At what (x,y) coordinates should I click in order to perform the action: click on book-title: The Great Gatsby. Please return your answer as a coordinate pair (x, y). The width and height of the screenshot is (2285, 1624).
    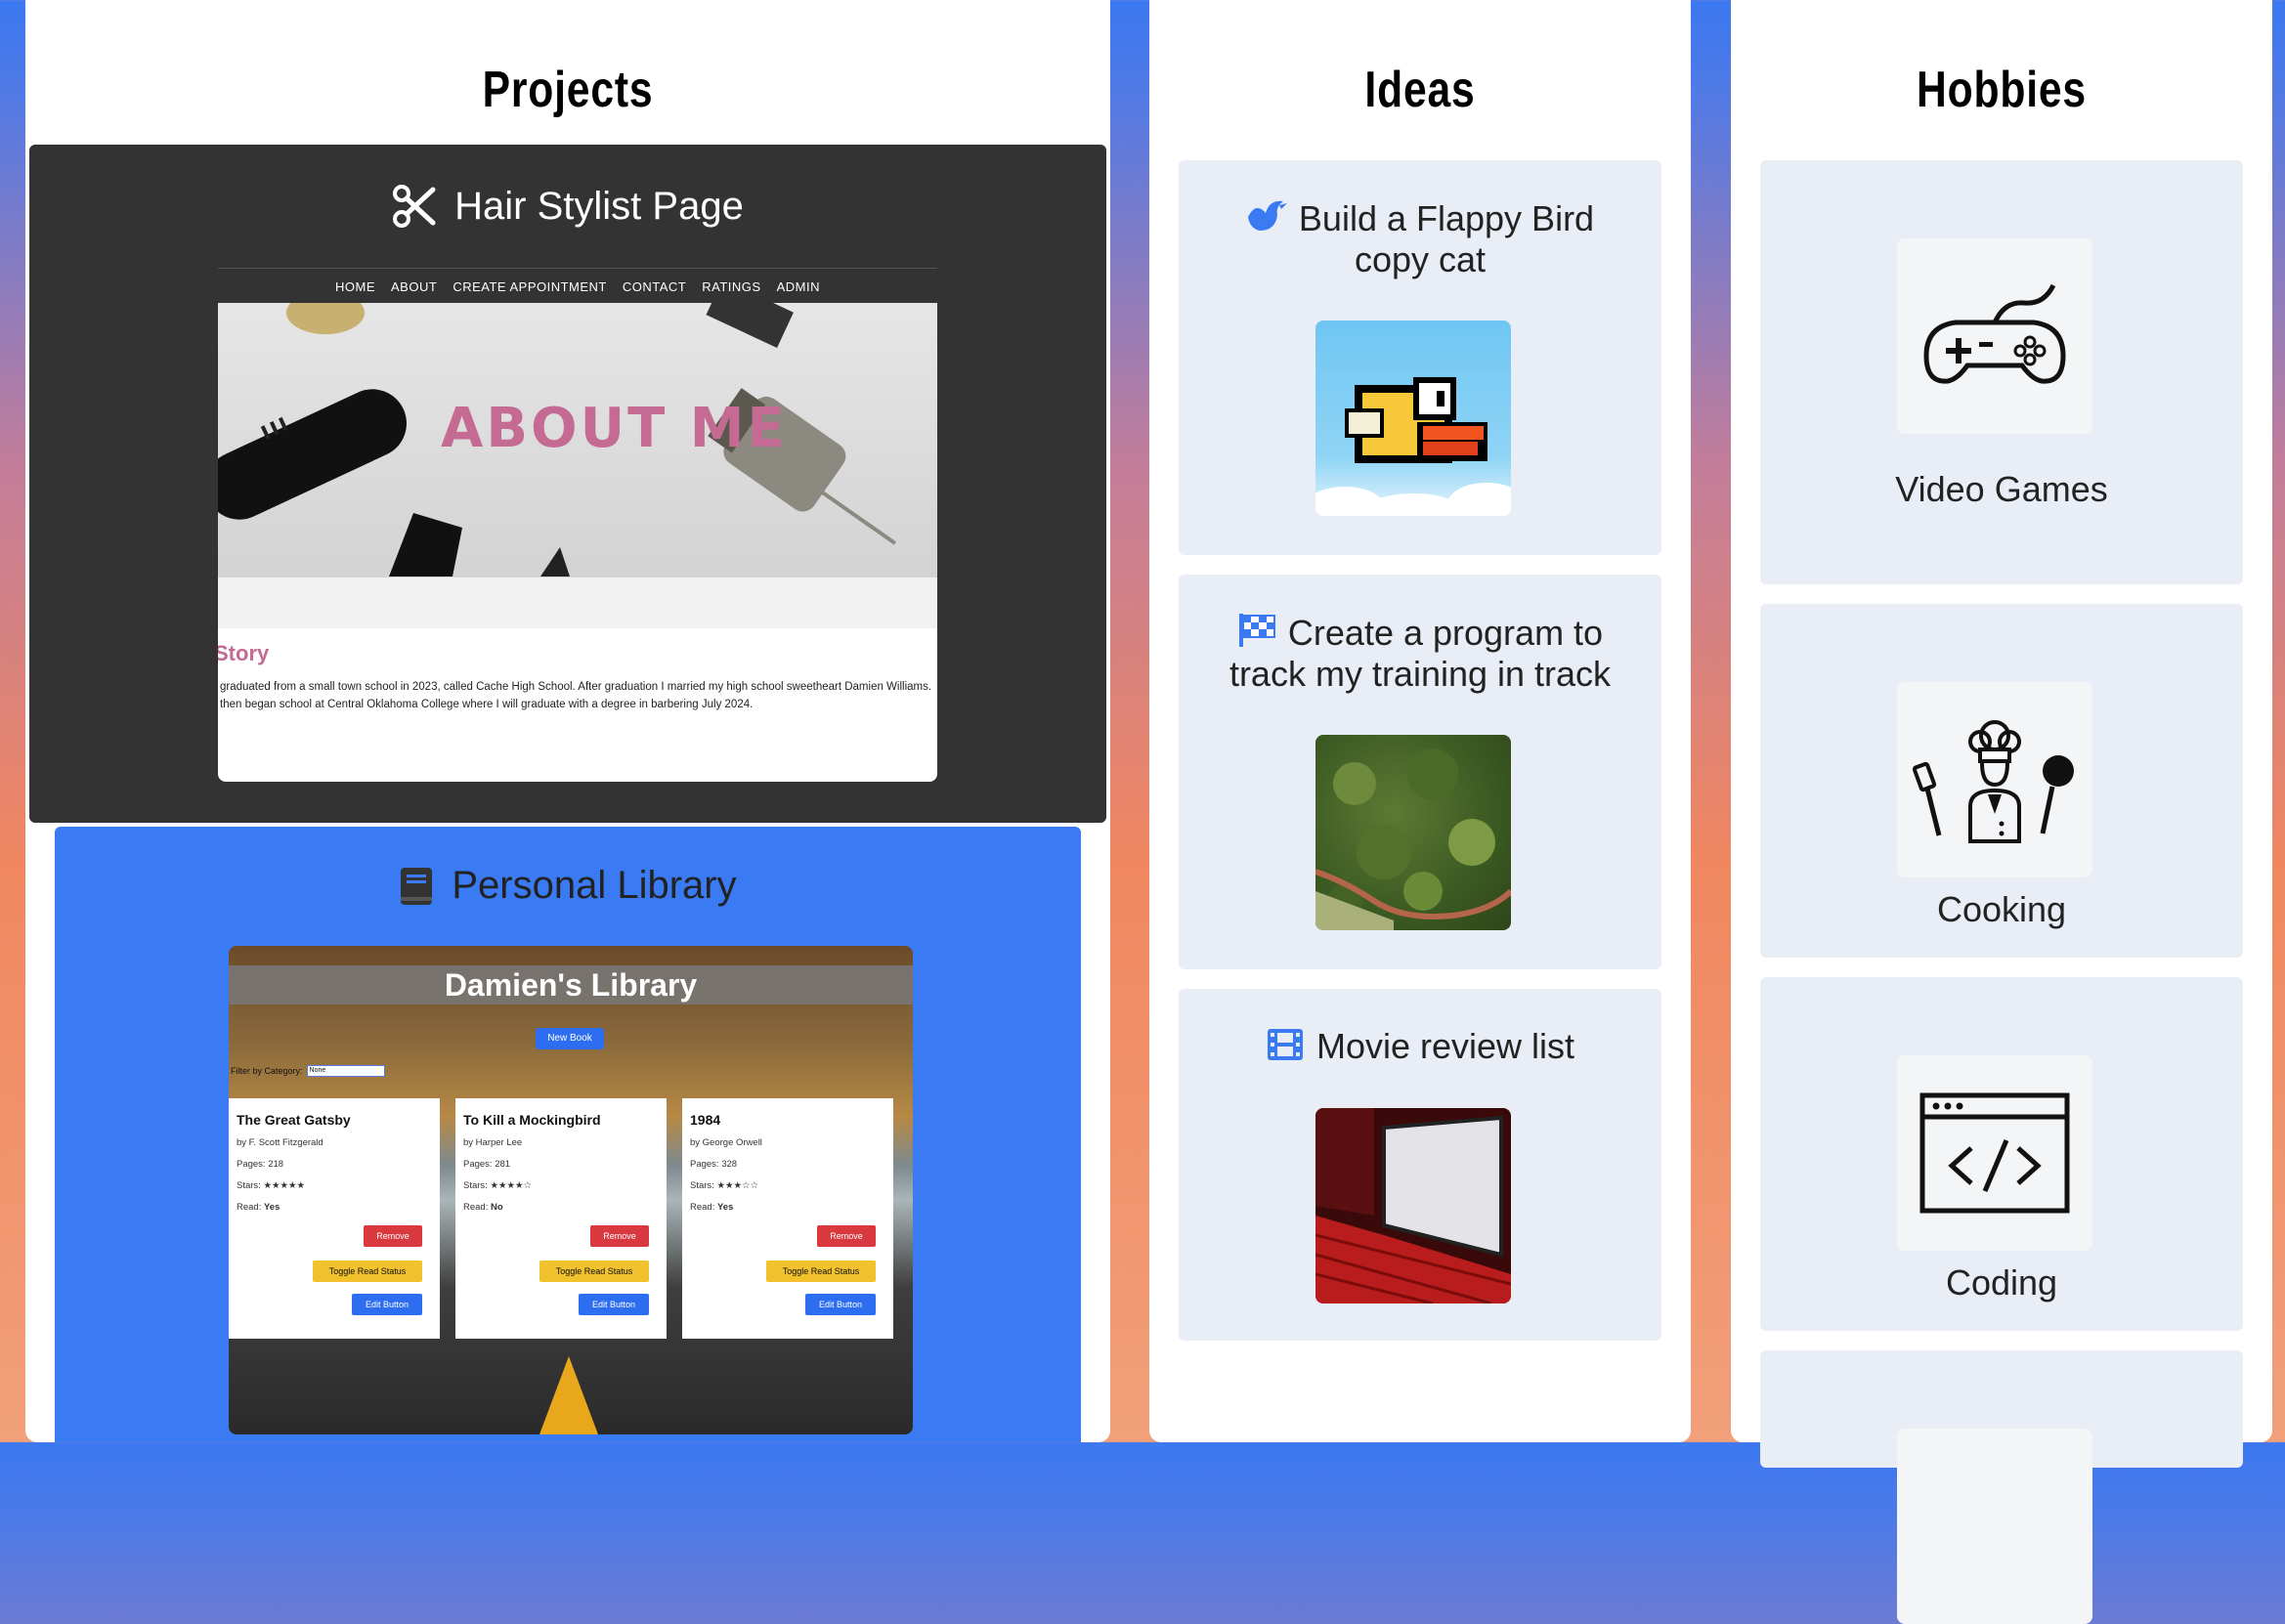
    Looking at the image, I should click on (294, 1120).